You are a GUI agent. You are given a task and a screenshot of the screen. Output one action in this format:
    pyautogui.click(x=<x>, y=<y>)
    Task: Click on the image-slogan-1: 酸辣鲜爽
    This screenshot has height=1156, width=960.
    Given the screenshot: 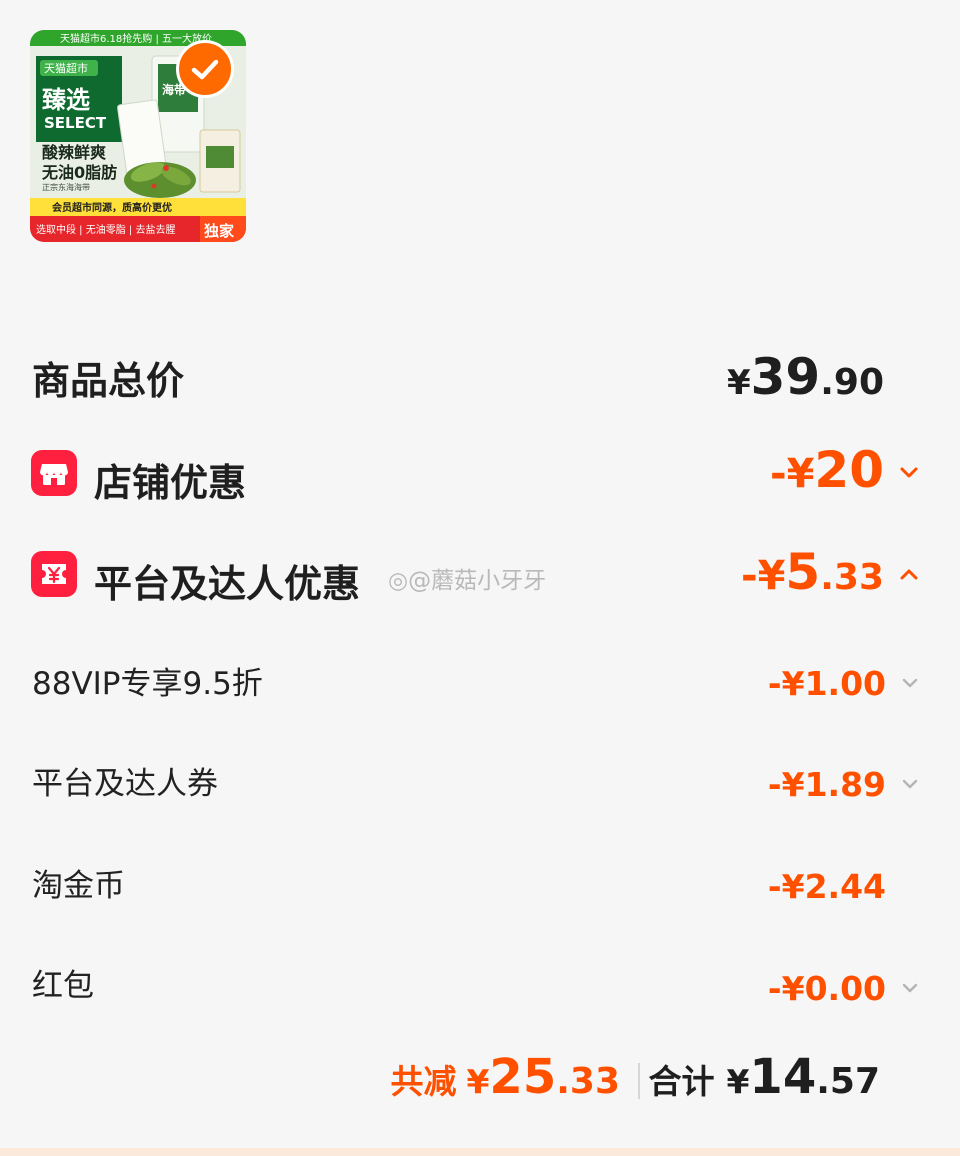 What is the action you would take?
    pyautogui.click(x=74, y=152)
    